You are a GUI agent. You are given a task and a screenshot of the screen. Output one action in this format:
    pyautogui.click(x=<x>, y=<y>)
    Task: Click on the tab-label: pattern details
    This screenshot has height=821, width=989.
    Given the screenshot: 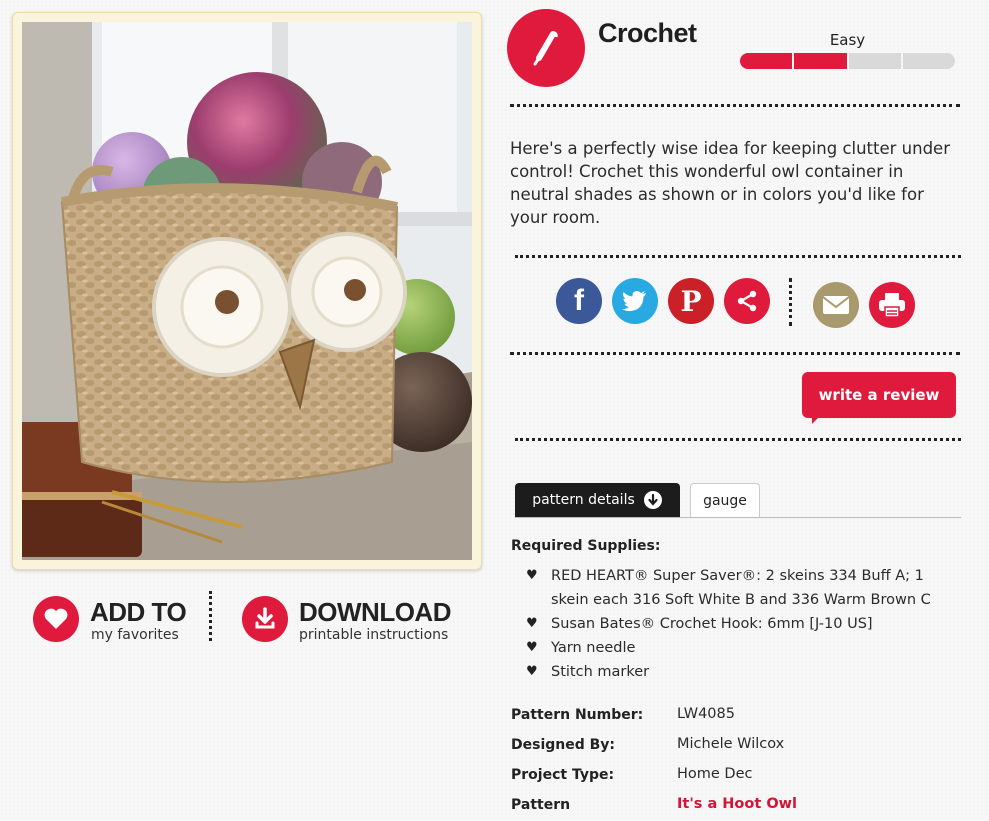 What is the action you would take?
    pyautogui.click(x=583, y=500)
    